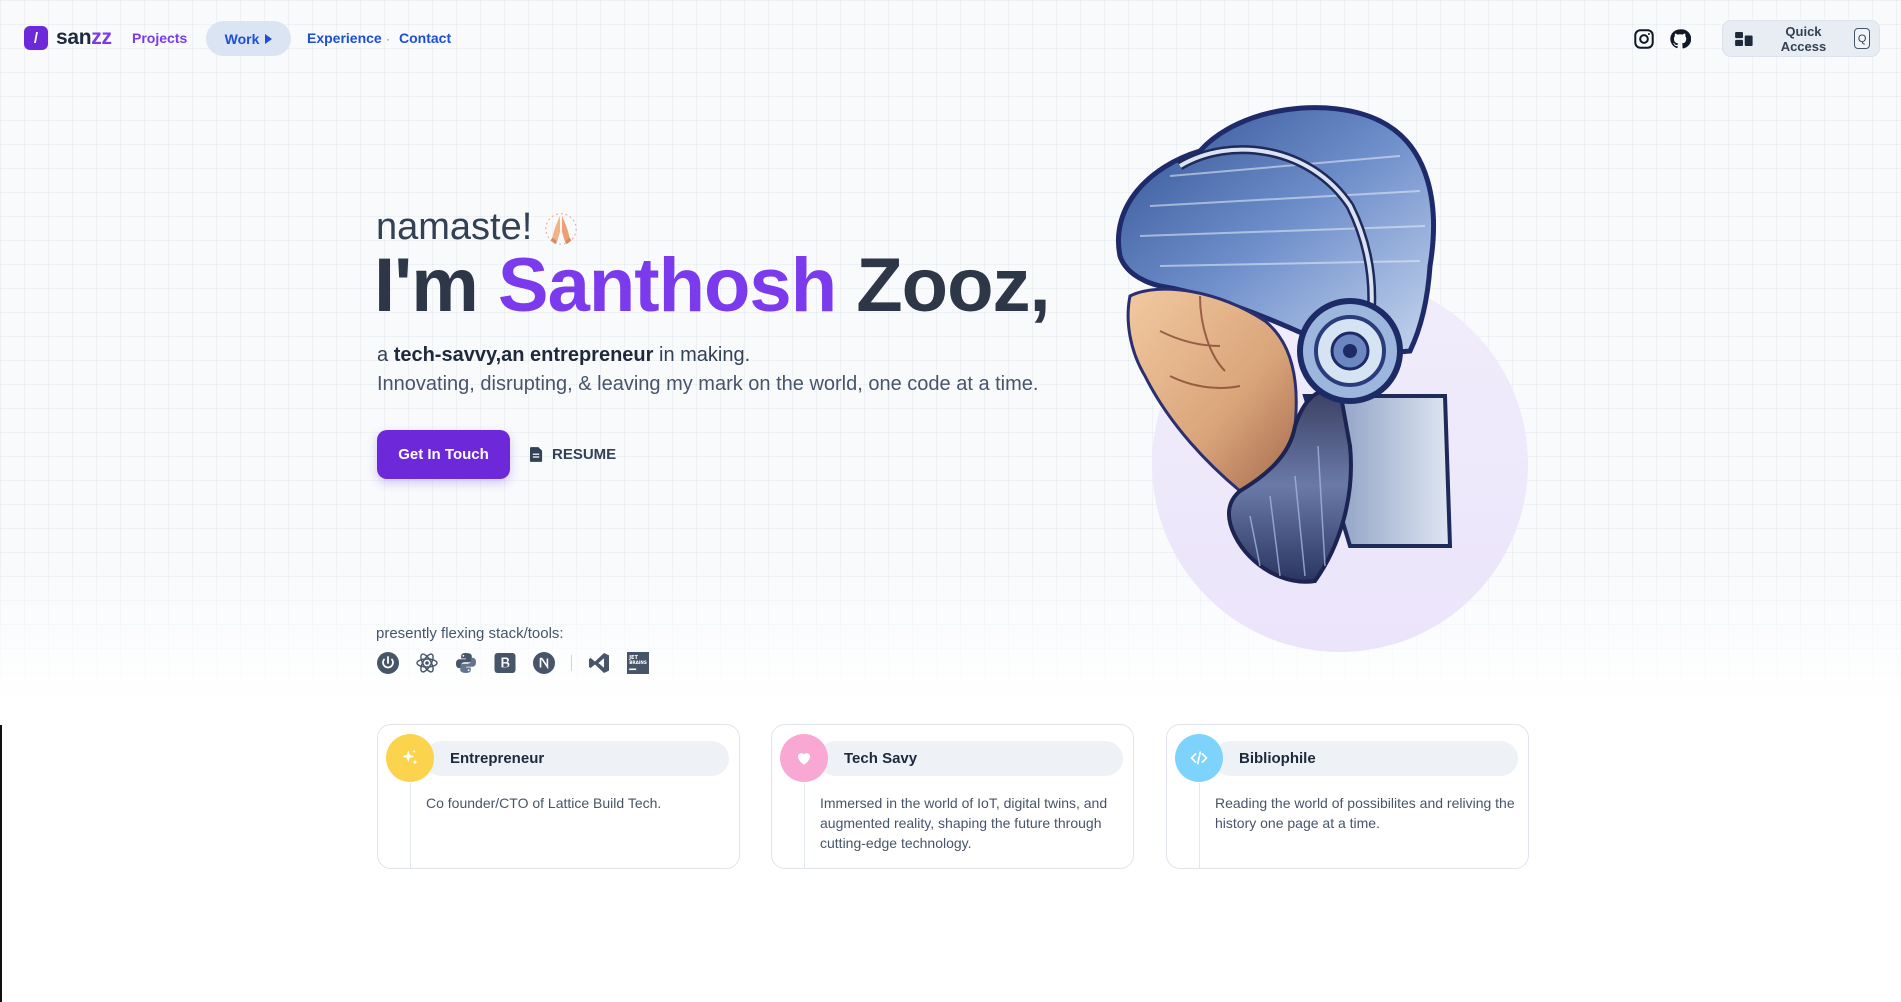 The width and height of the screenshot is (1901, 1002). I want to click on hero-headline: I'm Santhosh Zooz,, so click(712, 285).